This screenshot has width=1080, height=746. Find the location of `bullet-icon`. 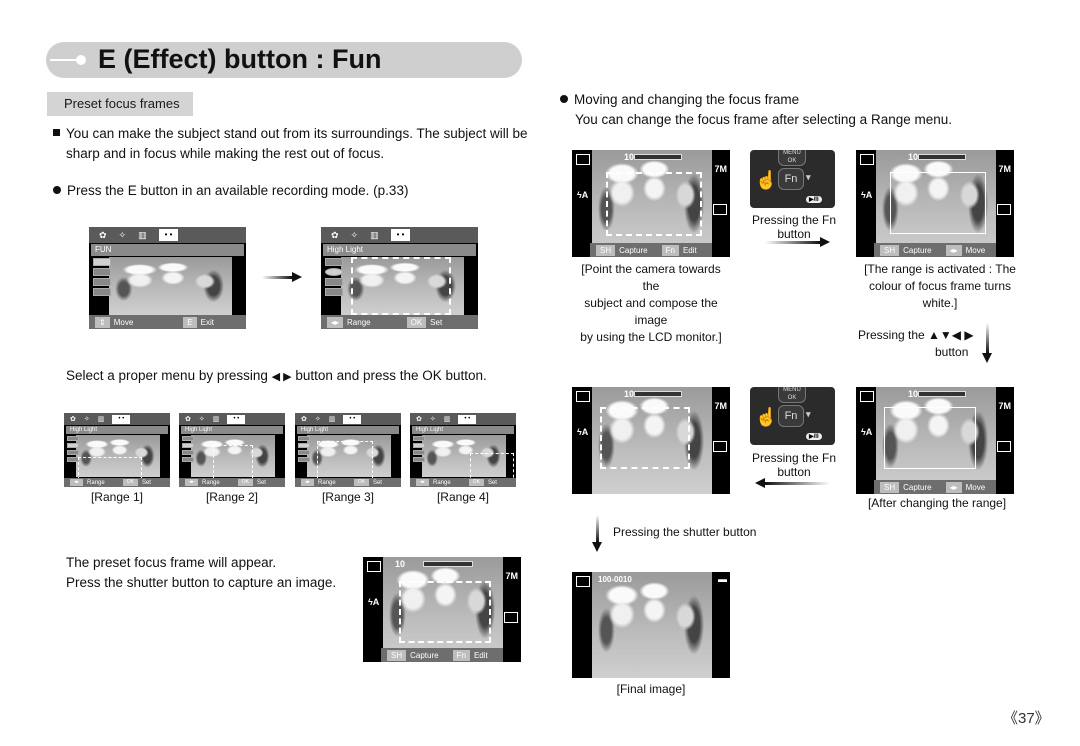

bullet-icon is located at coordinates (564, 99).